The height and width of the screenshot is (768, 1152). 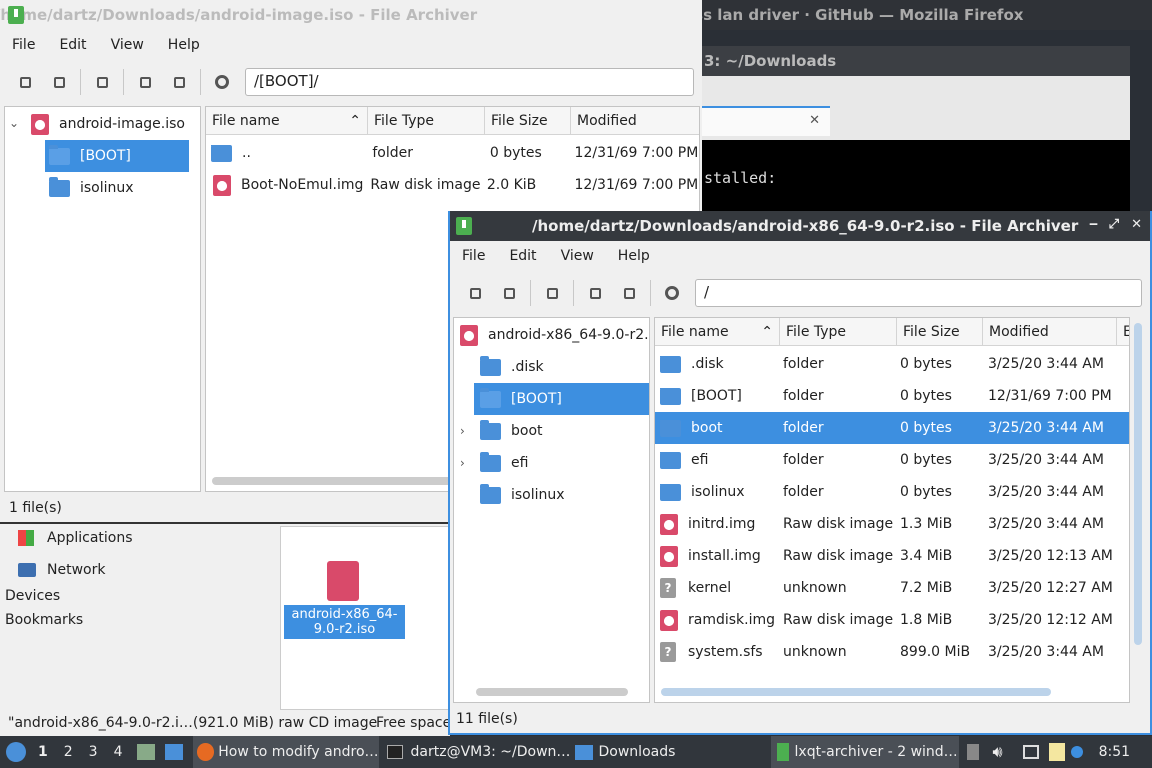 What do you see at coordinates (1136, 224) in the screenshot?
I see `close-icon: ✕` at bounding box center [1136, 224].